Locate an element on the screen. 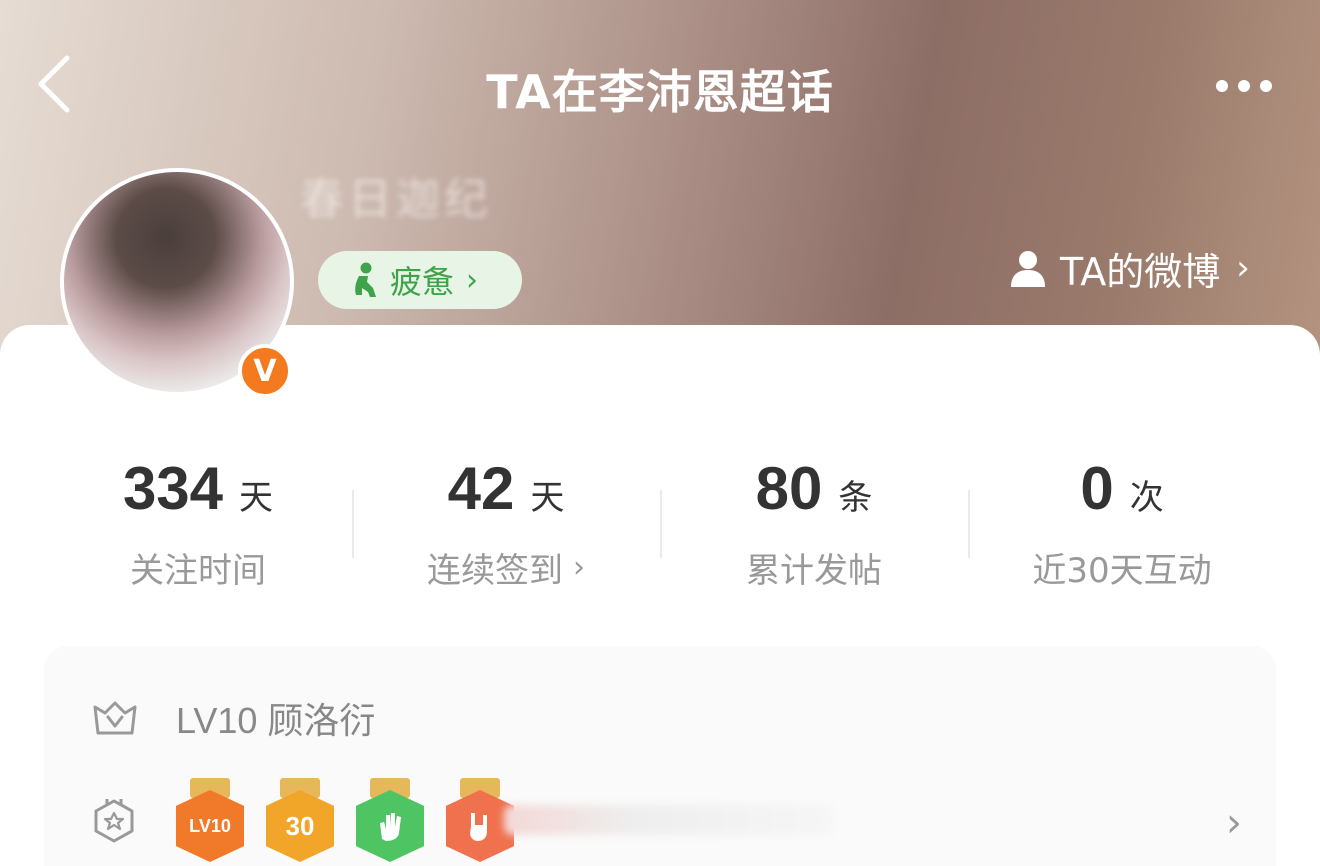 The height and width of the screenshot is (866, 1320). weibo-link-label: TA的微博 is located at coordinates (1140, 271).